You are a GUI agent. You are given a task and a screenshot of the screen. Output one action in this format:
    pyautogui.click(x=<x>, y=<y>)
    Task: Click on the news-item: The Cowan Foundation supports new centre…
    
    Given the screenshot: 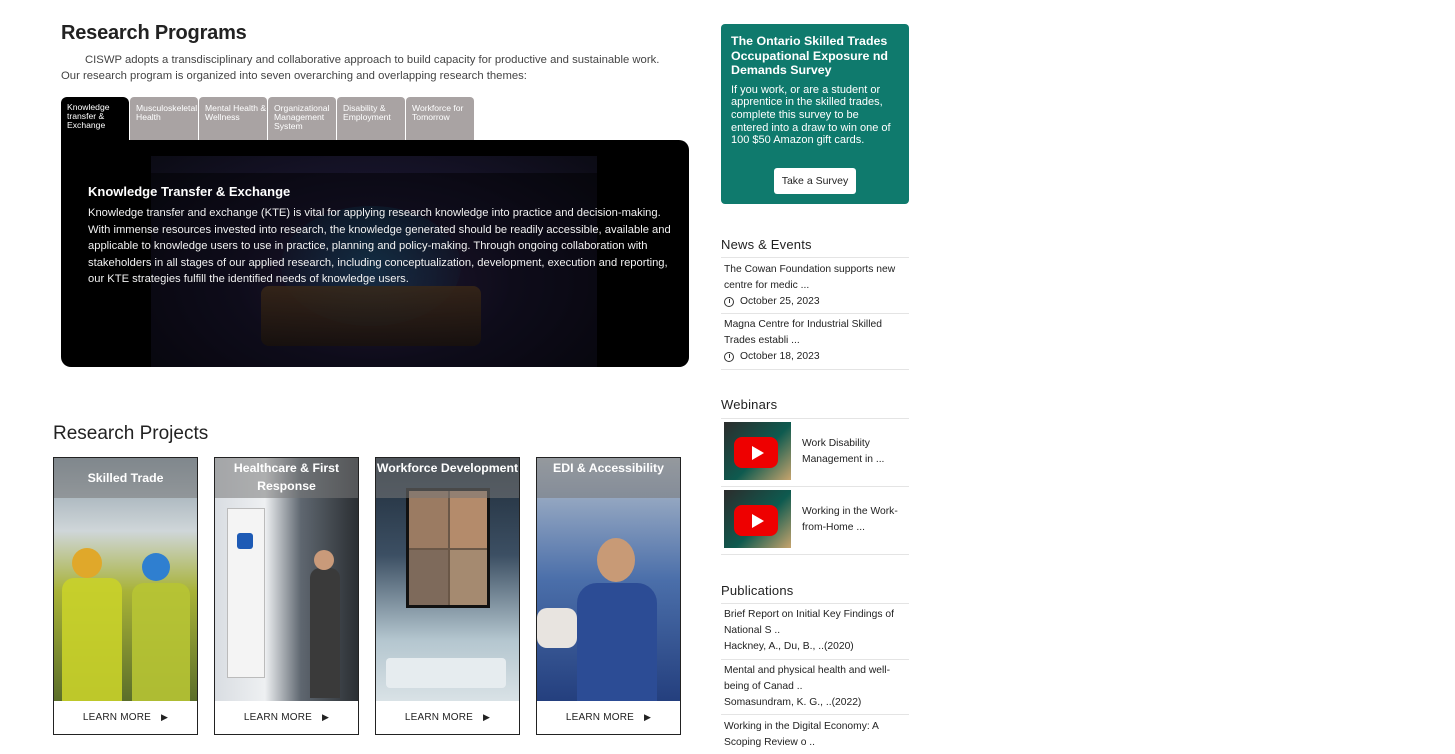 What is the action you would take?
    pyautogui.click(x=815, y=286)
    